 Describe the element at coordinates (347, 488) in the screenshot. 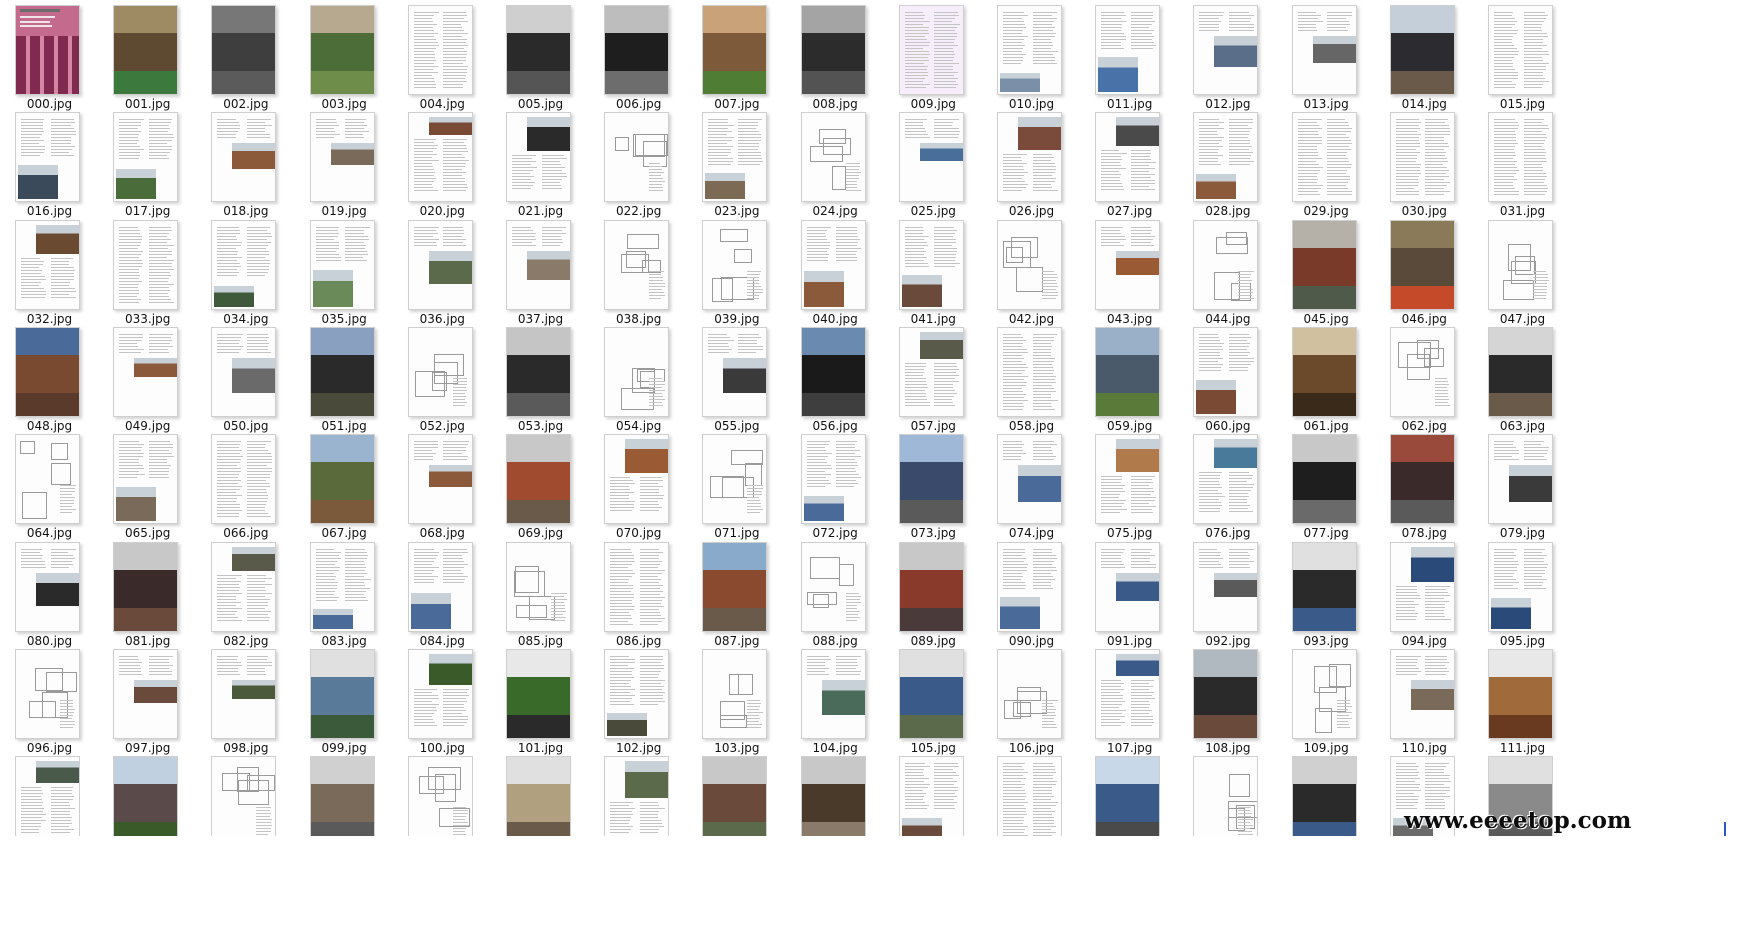

I see `file-item: 067.jpg` at that location.